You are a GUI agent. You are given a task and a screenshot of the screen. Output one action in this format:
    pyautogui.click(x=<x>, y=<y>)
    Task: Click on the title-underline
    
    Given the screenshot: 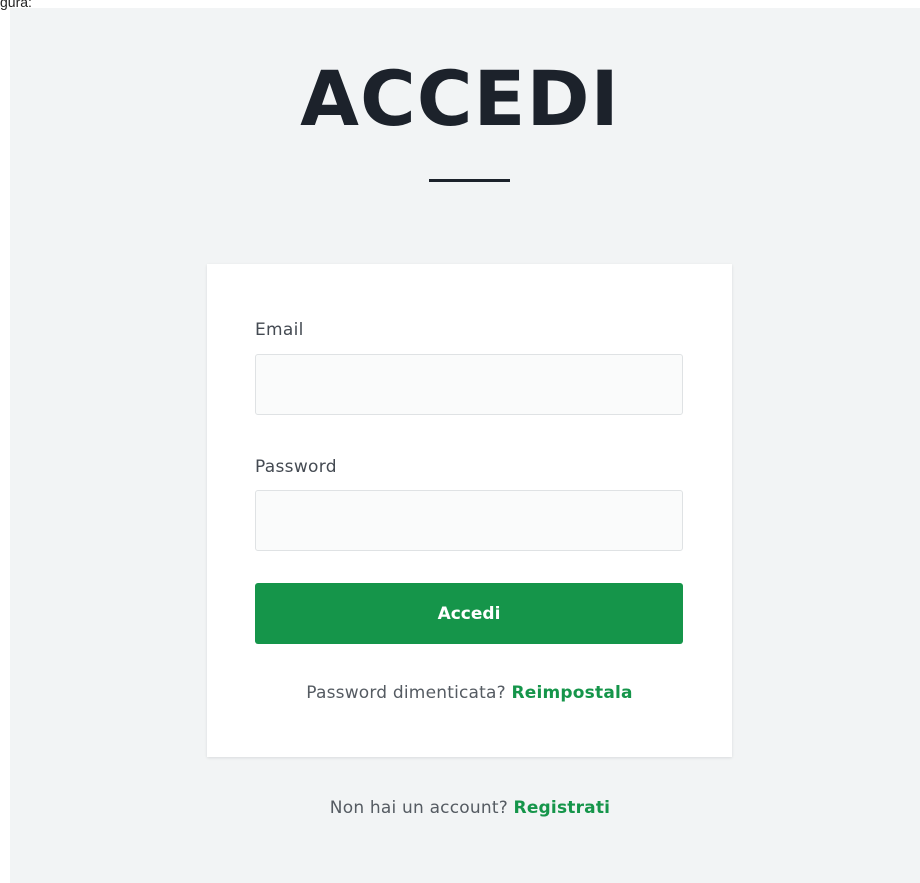 What is the action you would take?
    pyautogui.click(x=469, y=180)
    